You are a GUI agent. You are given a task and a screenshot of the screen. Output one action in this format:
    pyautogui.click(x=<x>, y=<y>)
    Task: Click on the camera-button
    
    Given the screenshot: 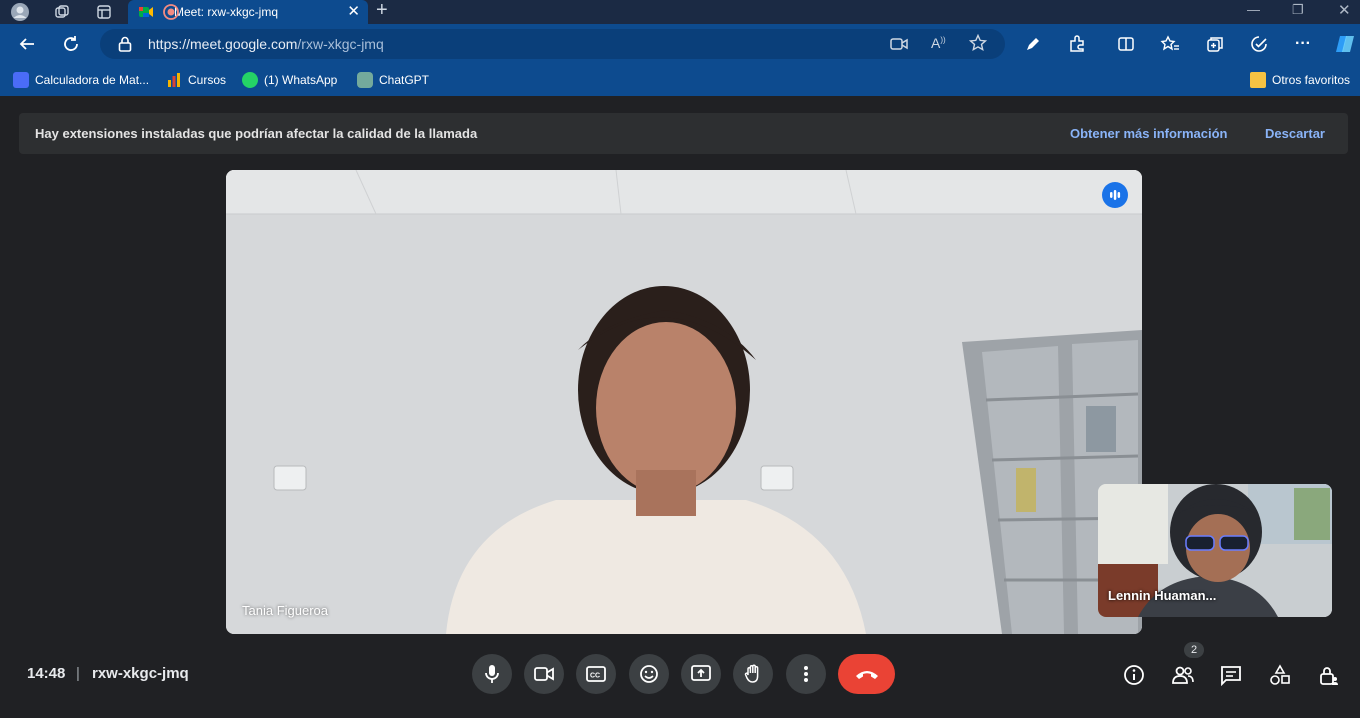 What is the action you would take?
    pyautogui.click(x=544, y=674)
    